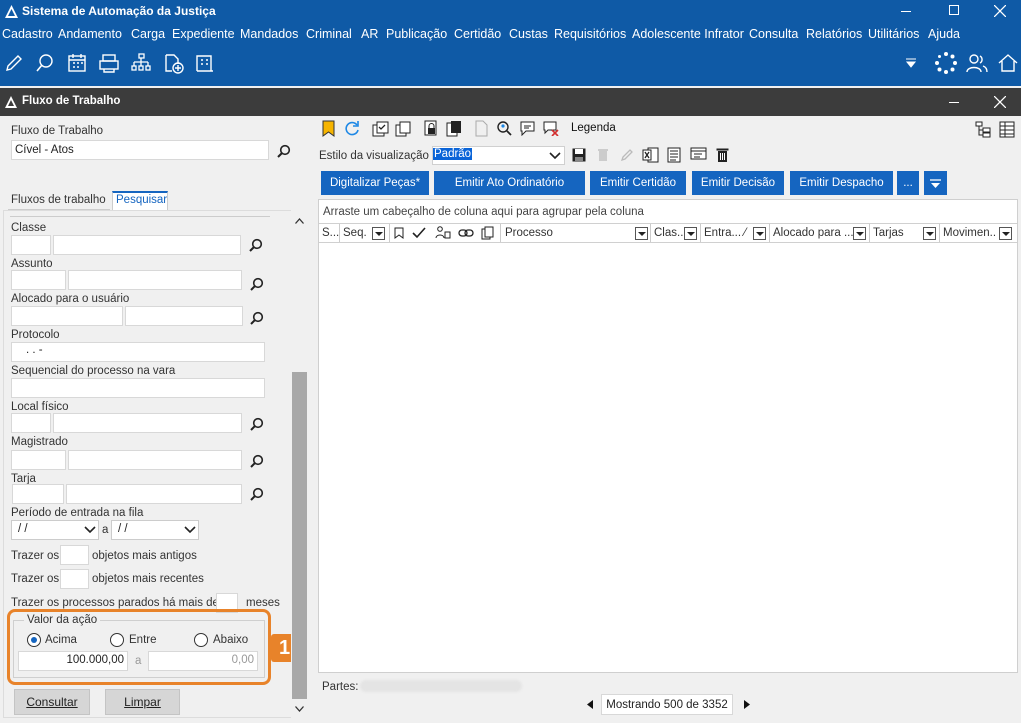 The height and width of the screenshot is (723, 1021). I want to click on date-to-chevron-down-icon, so click(190, 530).